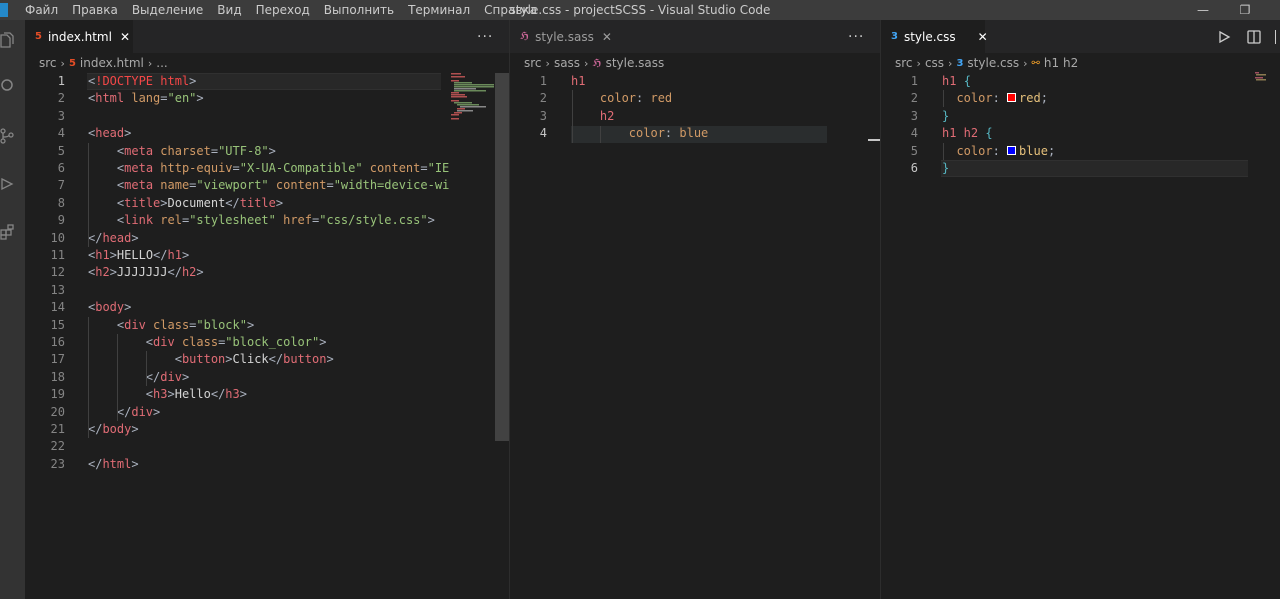 The height and width of the screenshot is (599, 1280). I want to click on code-line: 5 color: blue;, so click(1080, 151).